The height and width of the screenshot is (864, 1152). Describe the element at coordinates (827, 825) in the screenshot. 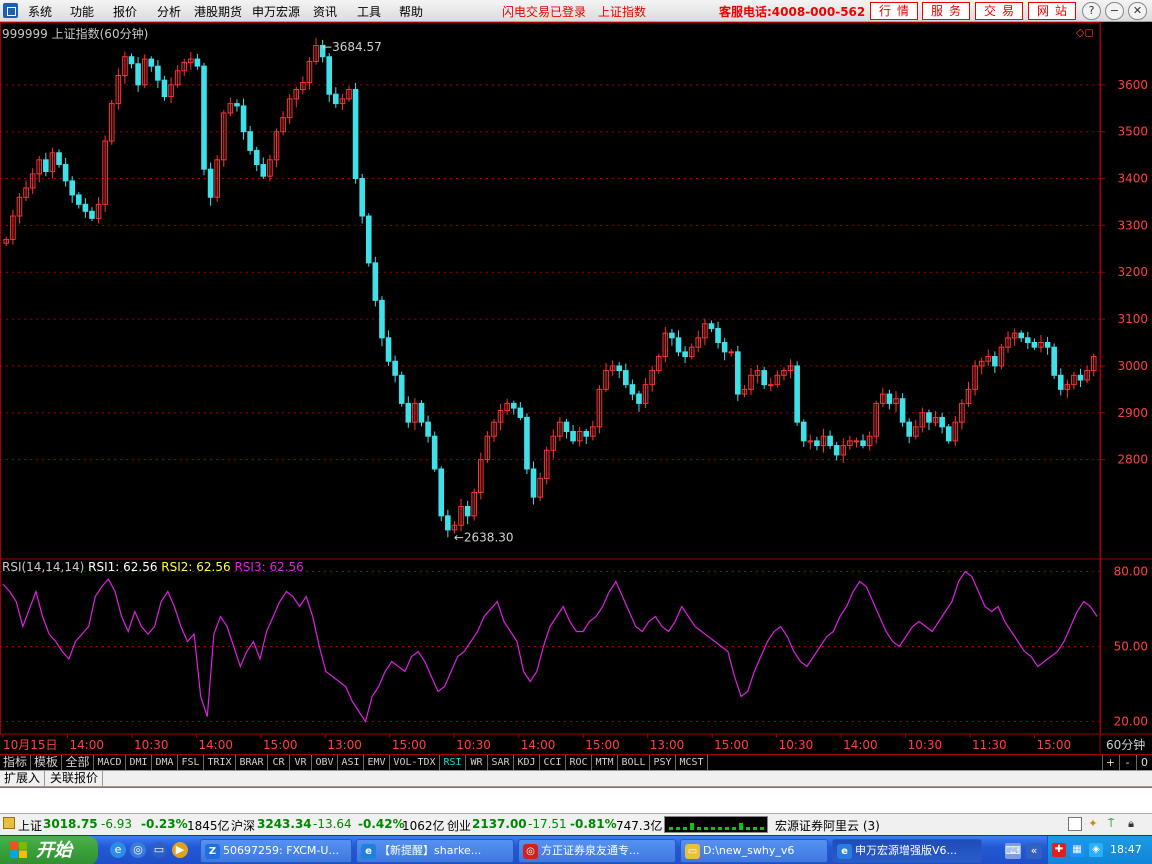

I see `server-name: 宏源证券阿里云 (3)` at that location.